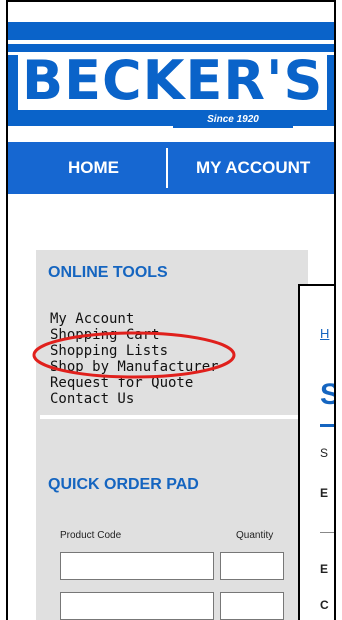  What do you see at coordinates (91, 535) in the screenshot?
I see `product-code-label: Product Code` at bounding box center [91, 535].